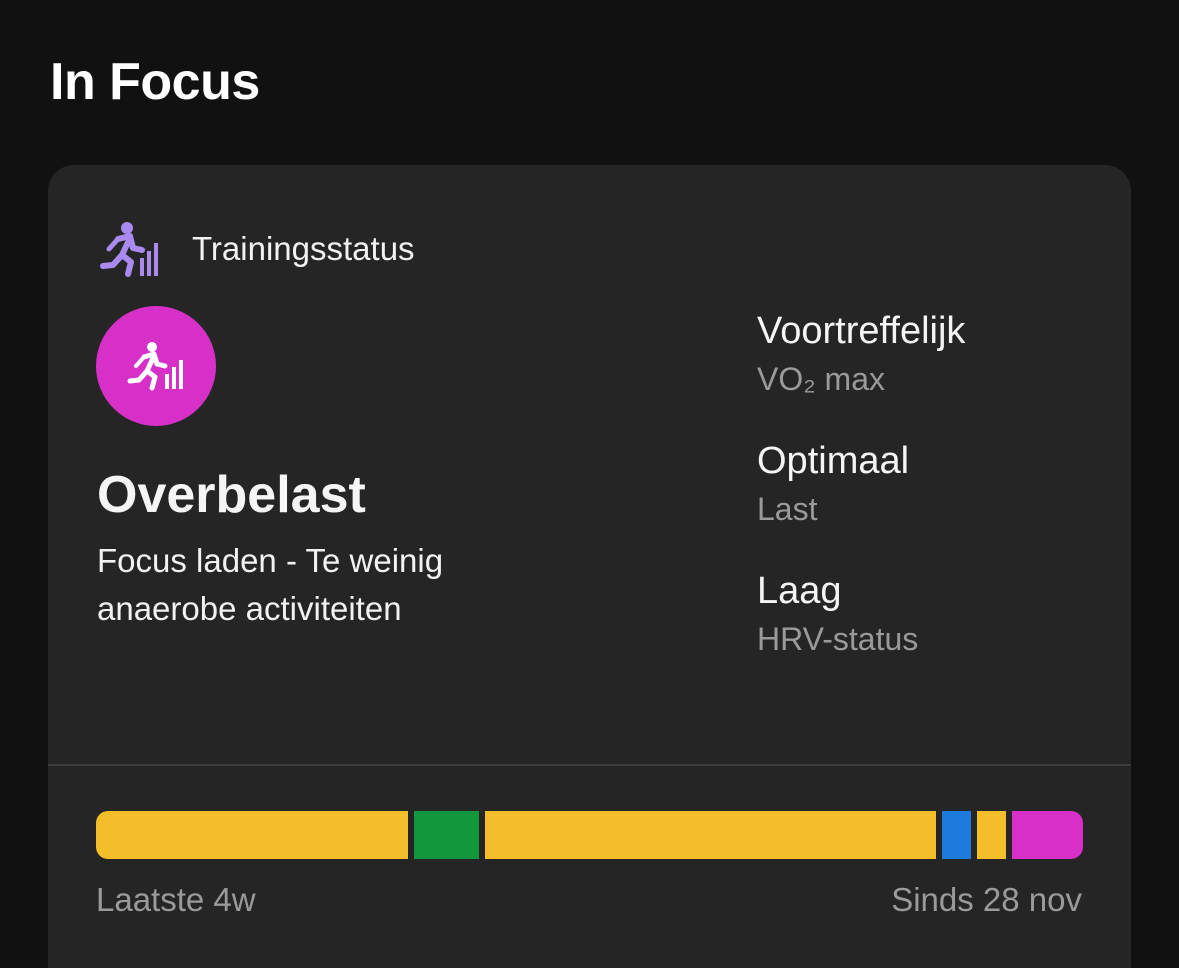  What do you see at coordinates (155, 82) in the screenshot?
I see `section-title: In Focus` at bounding box center [155, 82].